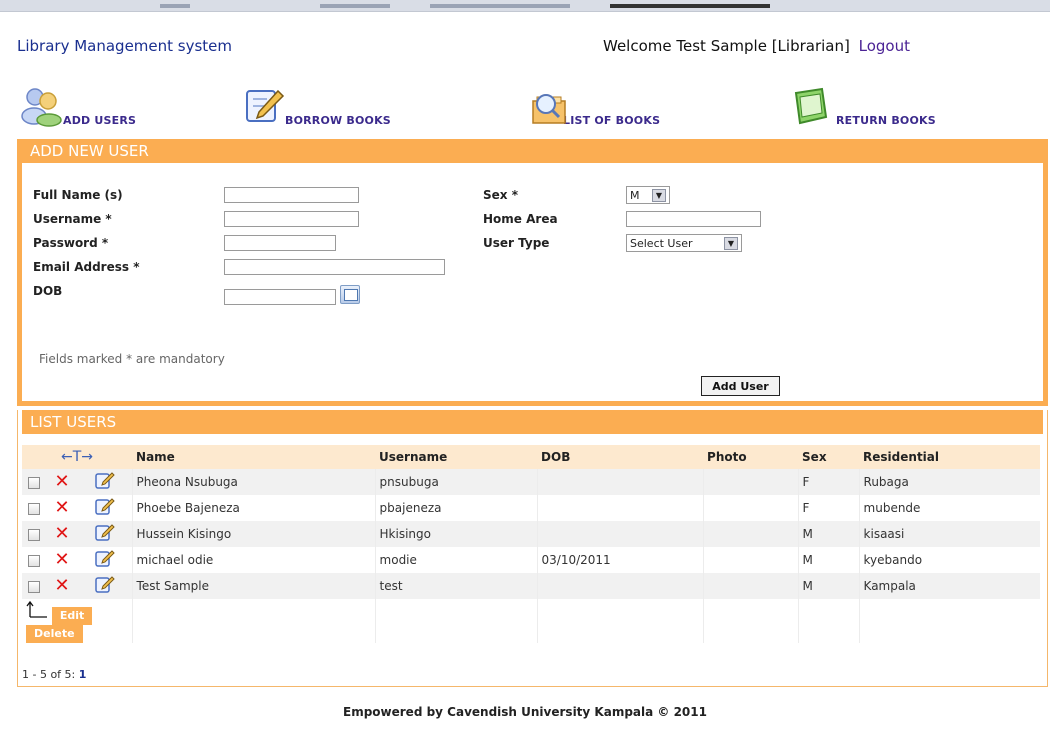 This screenshot has width=1050, height=731. What do you see at coordinates (659, 195) in the screenshot?
I see `chevron-down-icon: ▼` at bounding box center [659, 195].